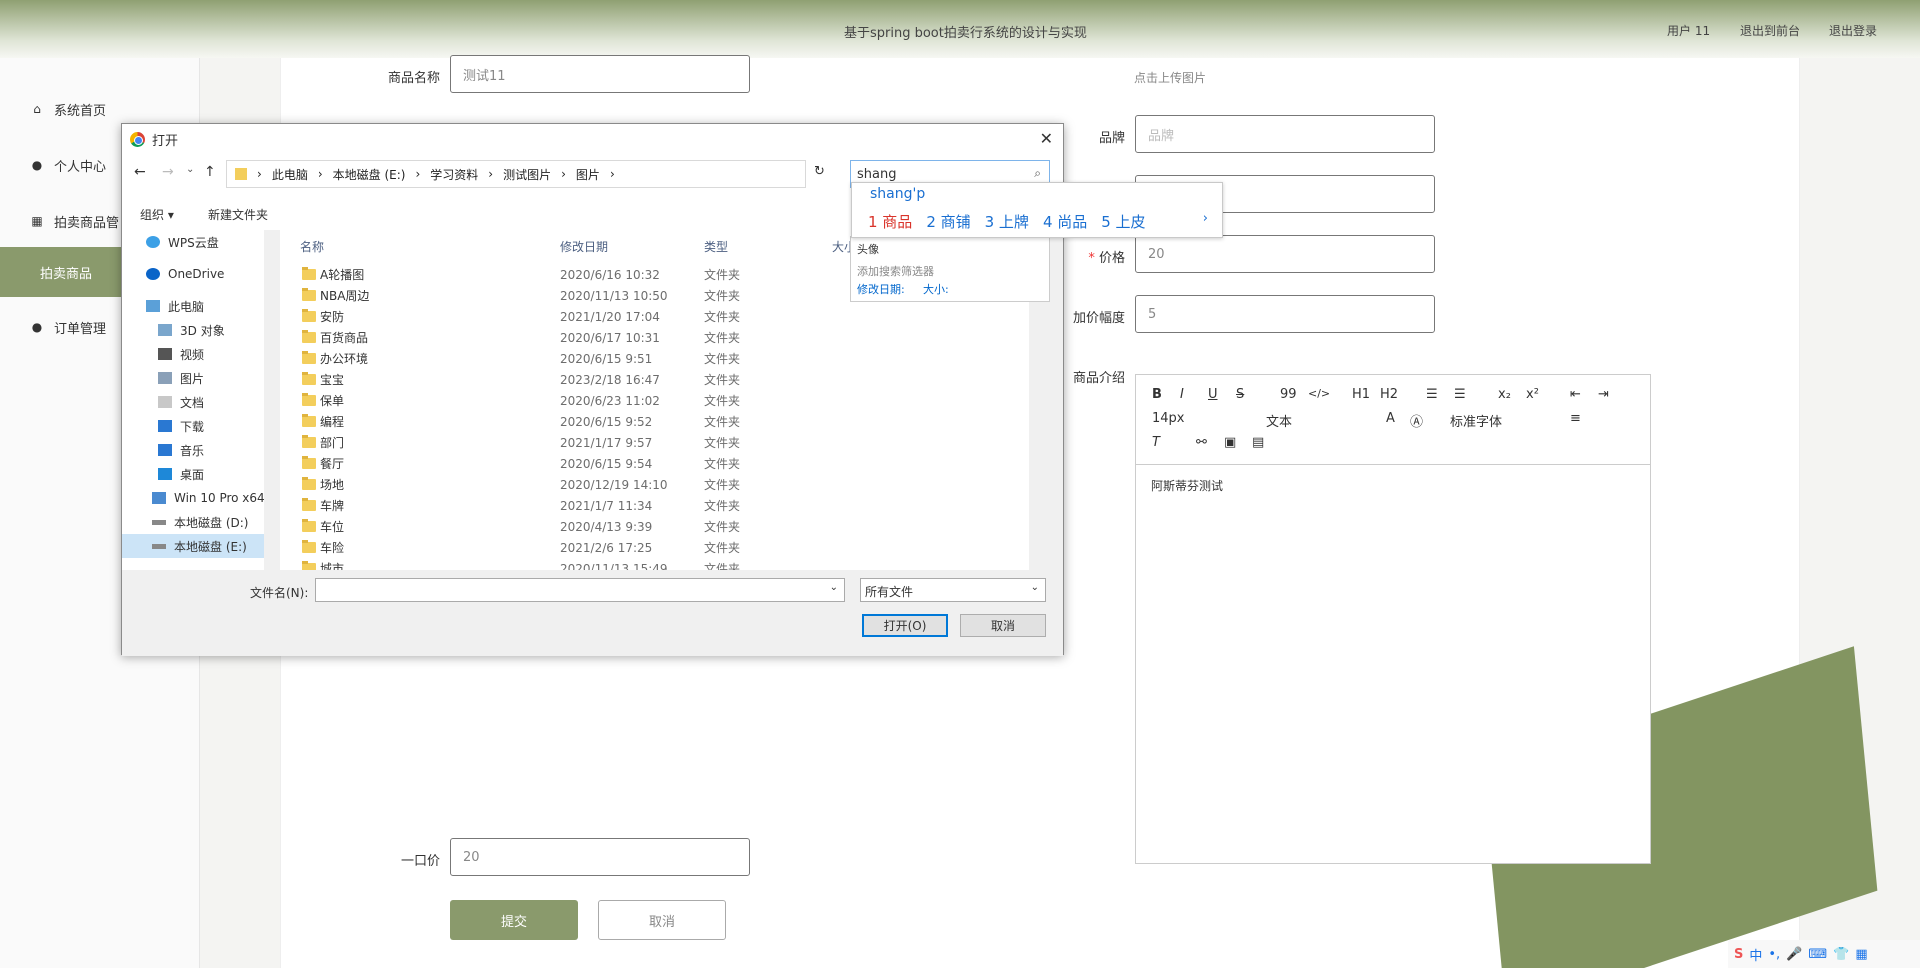  I want to click on subscript-icon: x₂, so click(1504, 394).